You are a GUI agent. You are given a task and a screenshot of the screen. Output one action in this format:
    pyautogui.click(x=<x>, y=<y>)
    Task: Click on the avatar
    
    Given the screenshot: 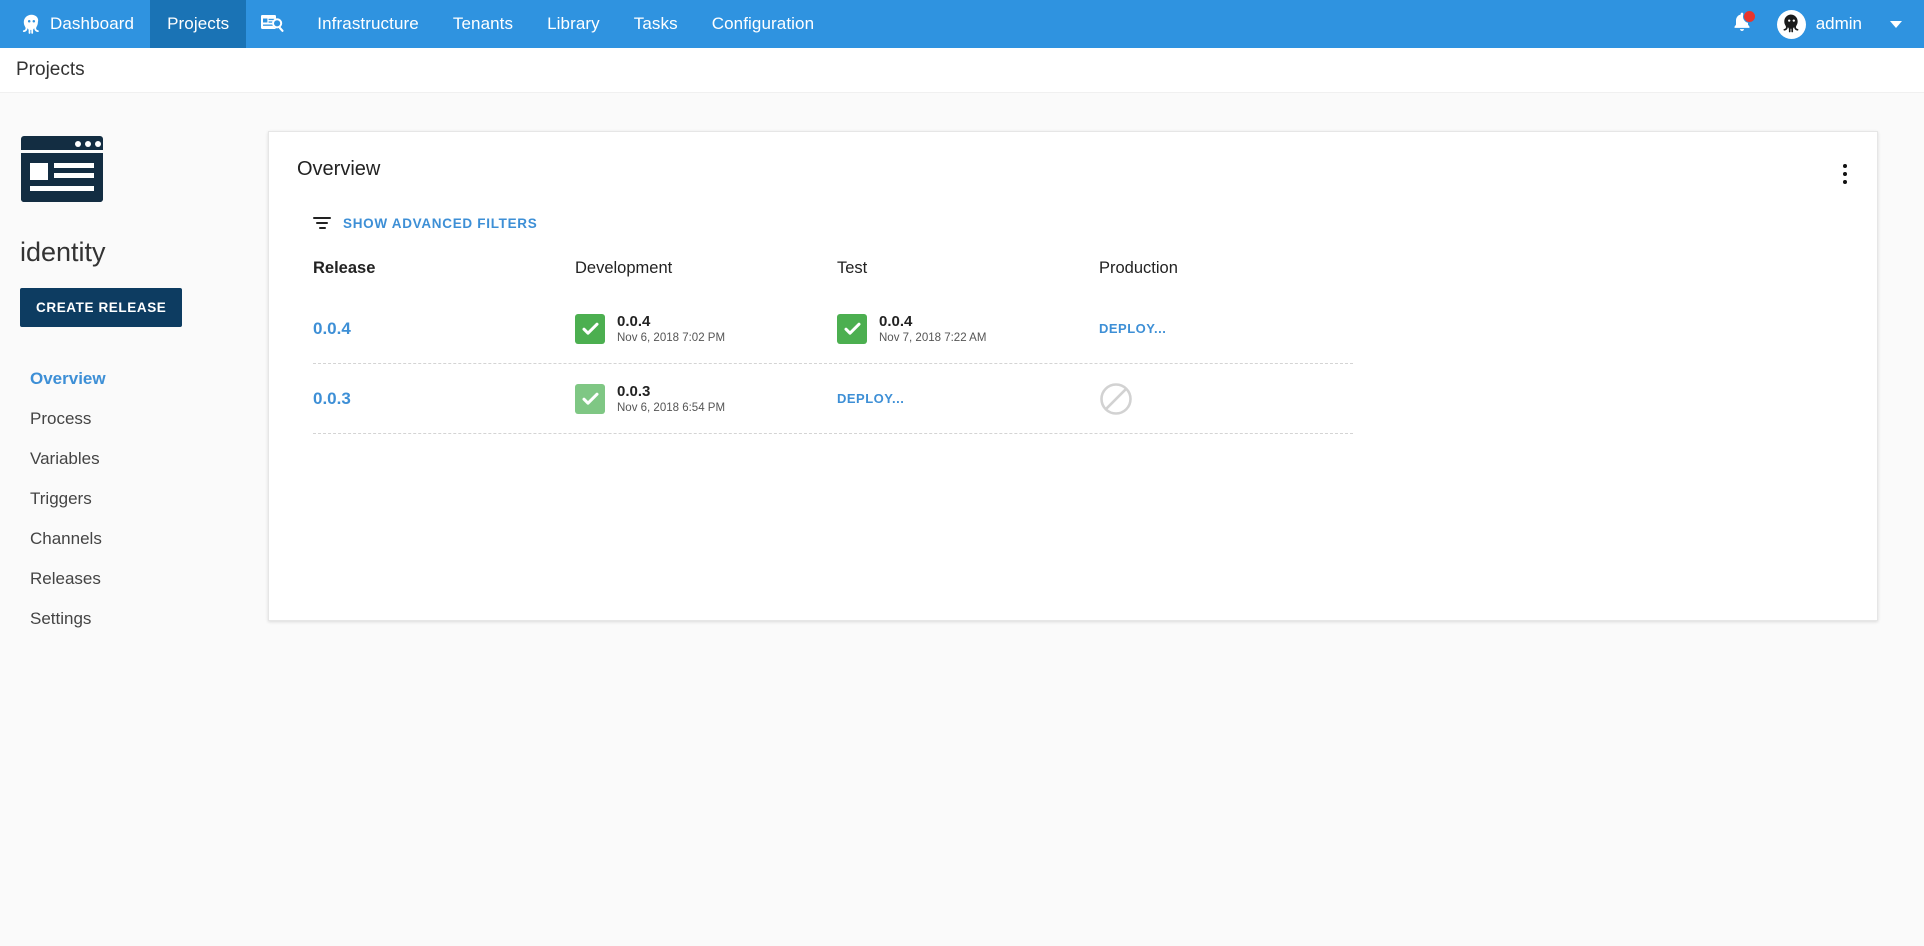 What is the action you would take?
    pyautogui.click(x=1791, y=24)
    